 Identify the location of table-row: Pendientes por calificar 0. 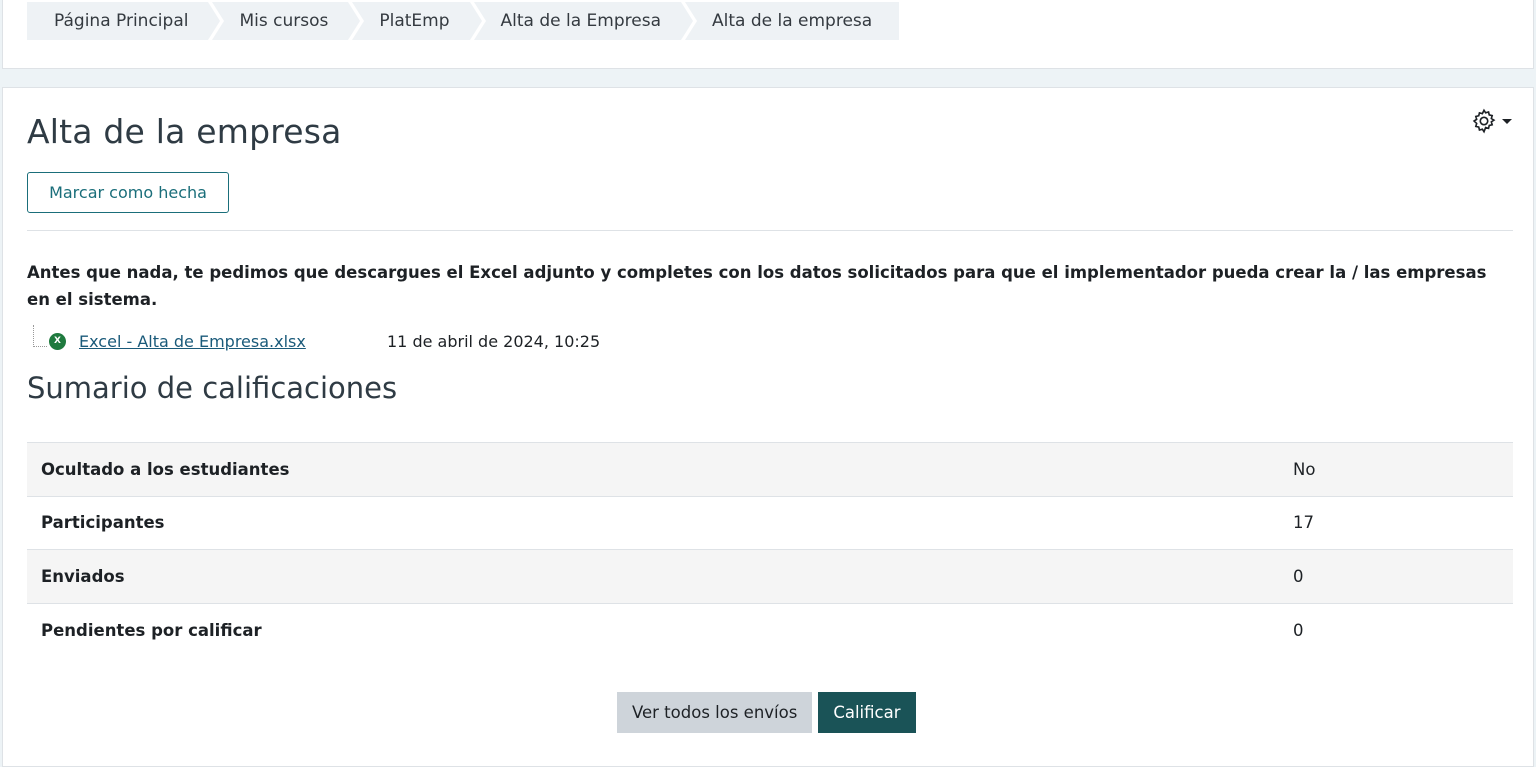
(770, 630).